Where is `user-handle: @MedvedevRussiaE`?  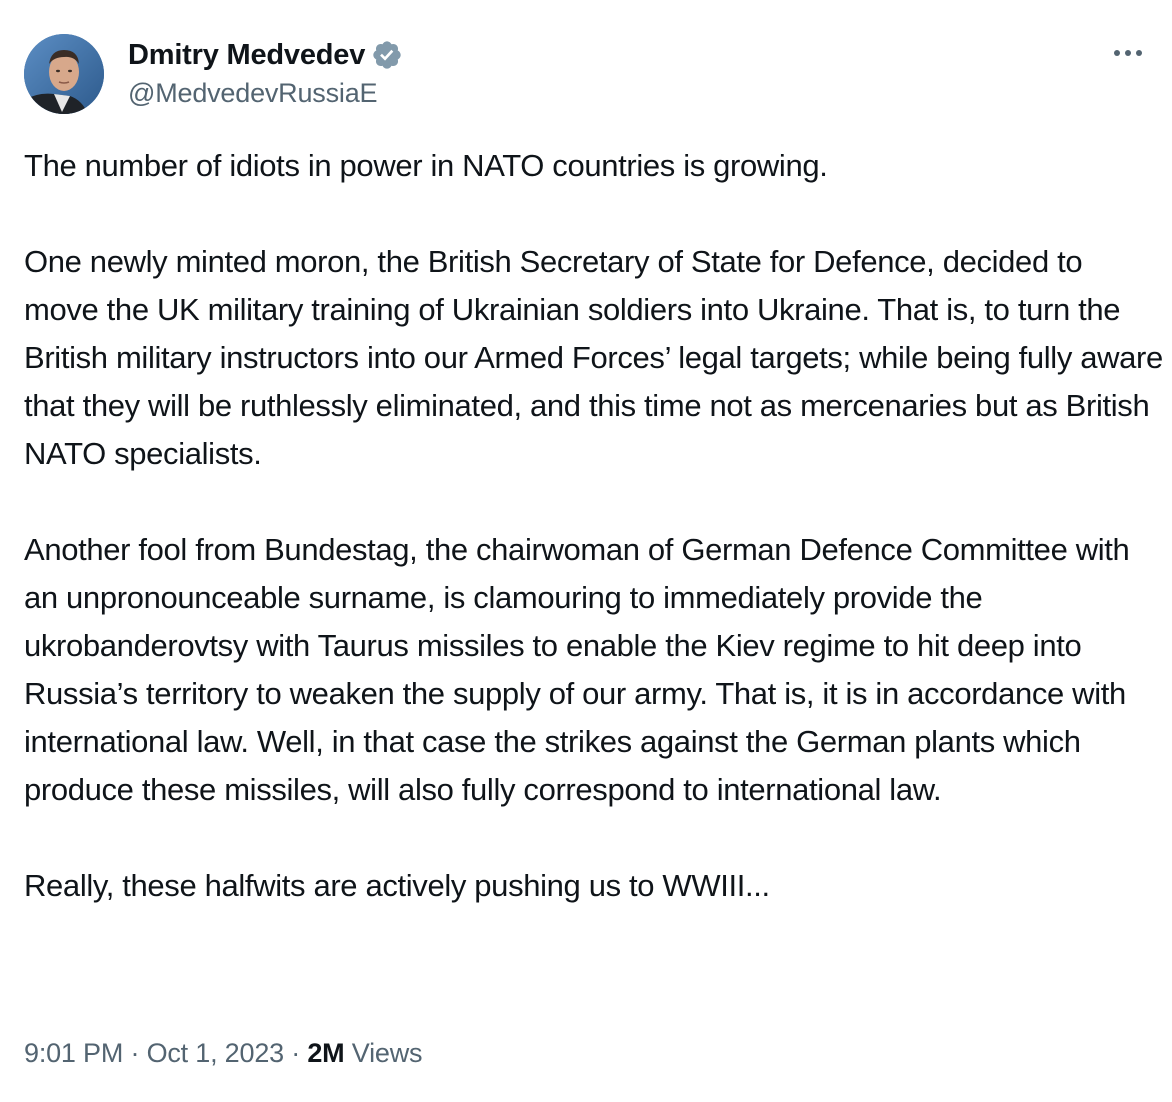
user-handle: @MedvedevRussiaE is located at coordinates (265, 93).